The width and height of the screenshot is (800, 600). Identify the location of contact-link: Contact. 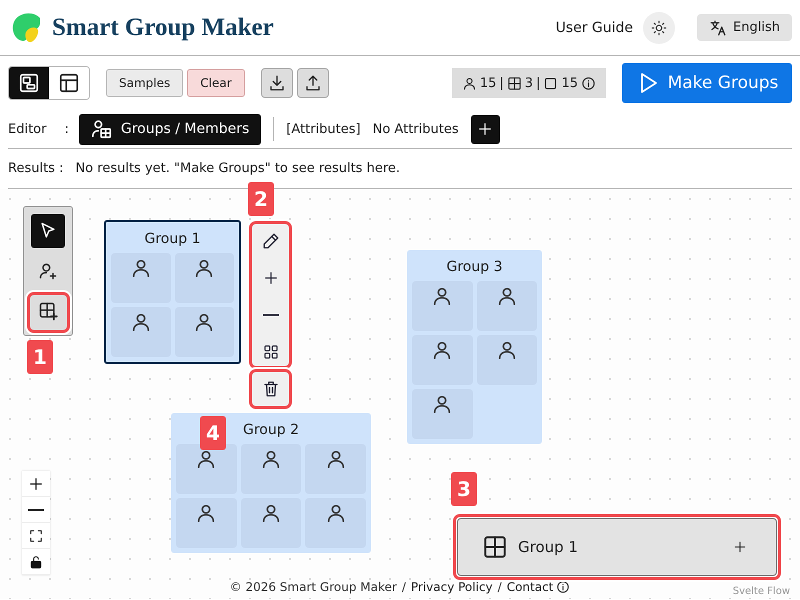
(538, 587).